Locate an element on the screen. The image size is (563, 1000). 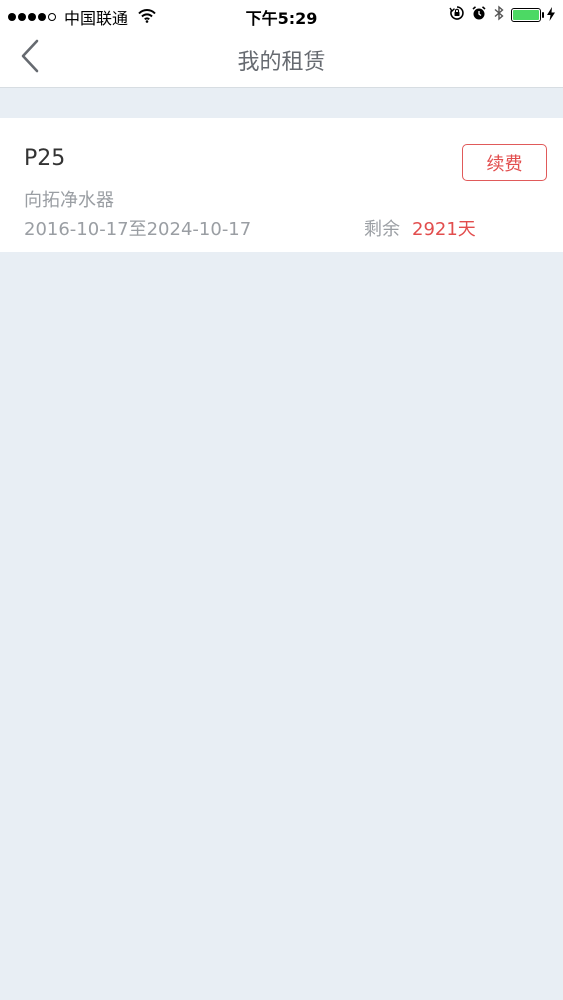
status-right is located at coordinates (502, 15).